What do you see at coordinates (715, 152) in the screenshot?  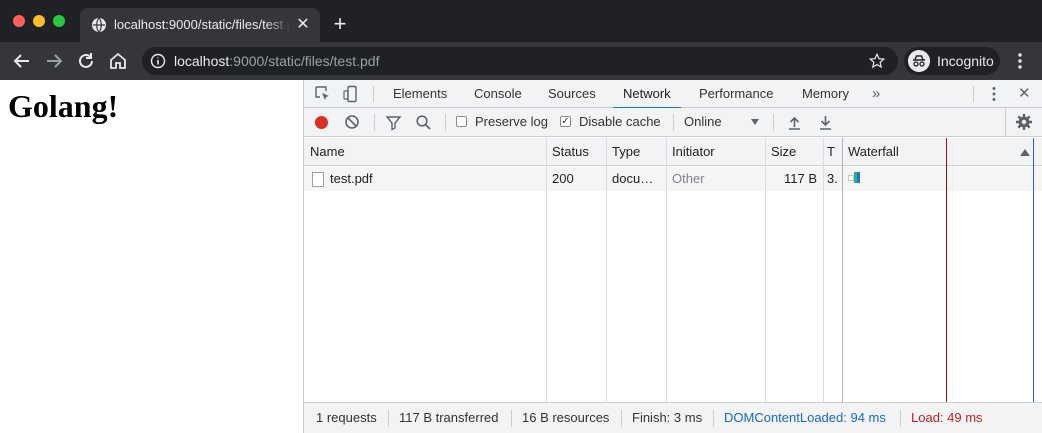 I see `column-header-initiator: Initiator` at bounding box center [715, 152].